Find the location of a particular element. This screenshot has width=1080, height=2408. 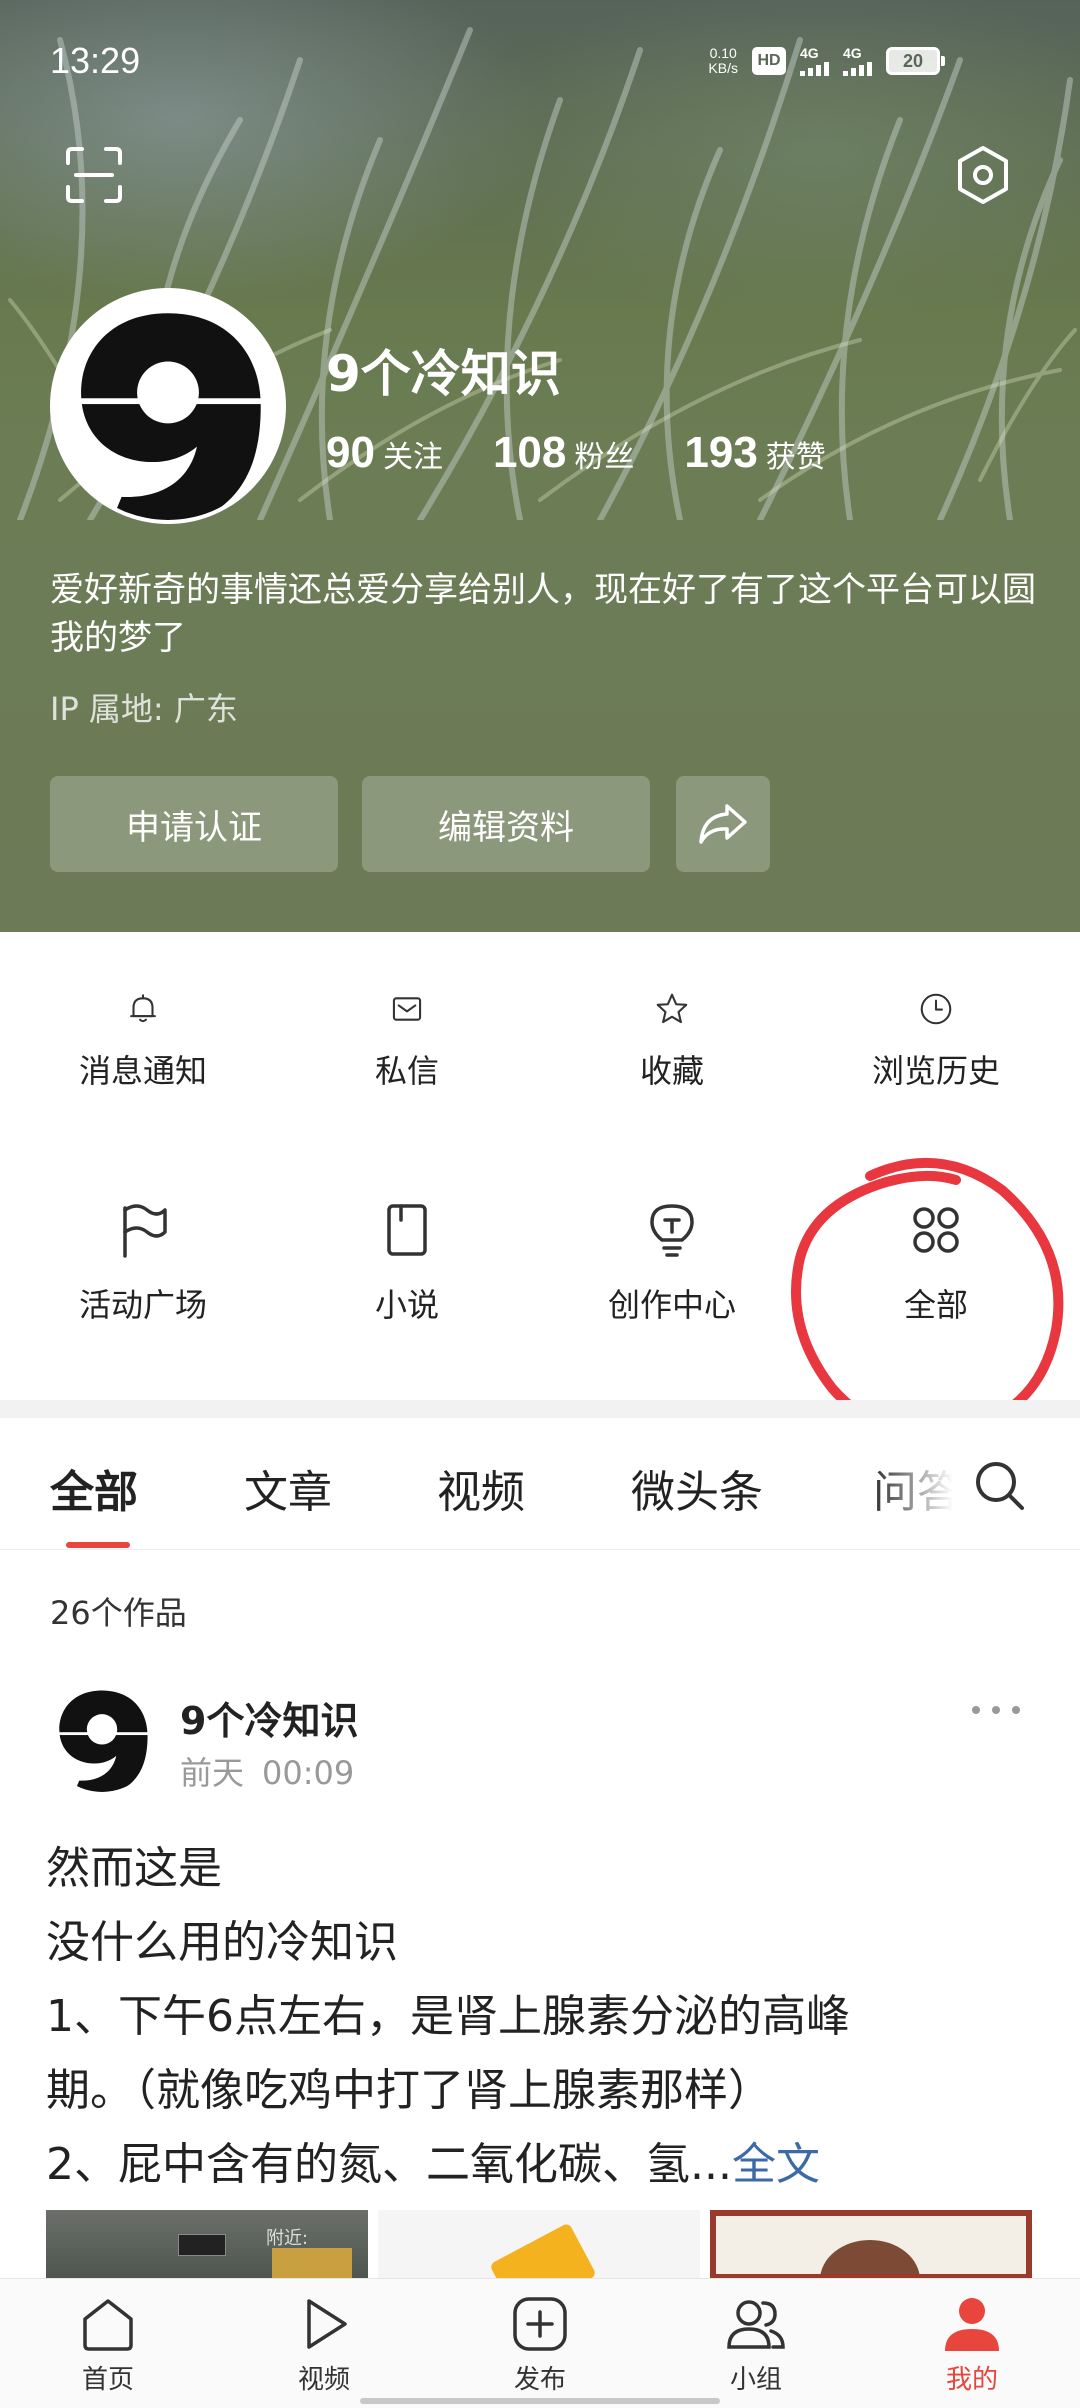

bell-icon is located at coordinates (143, 1008).